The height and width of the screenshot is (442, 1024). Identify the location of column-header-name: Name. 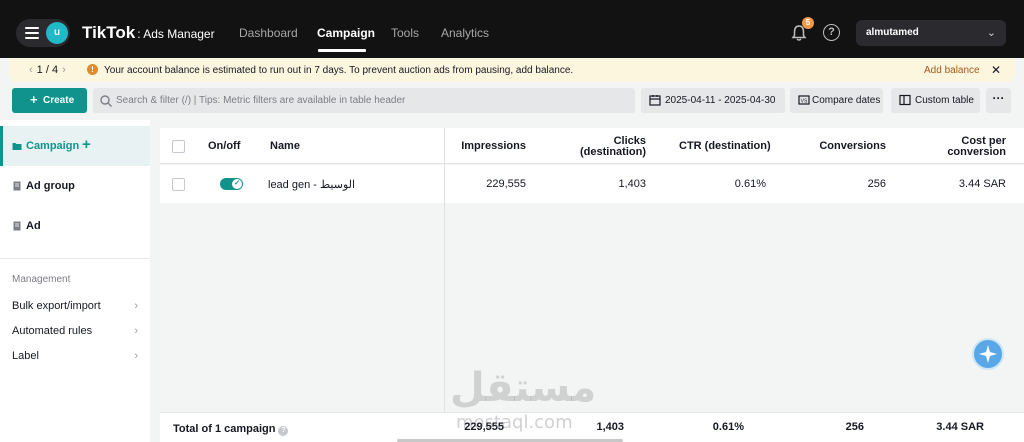
(285, 146).